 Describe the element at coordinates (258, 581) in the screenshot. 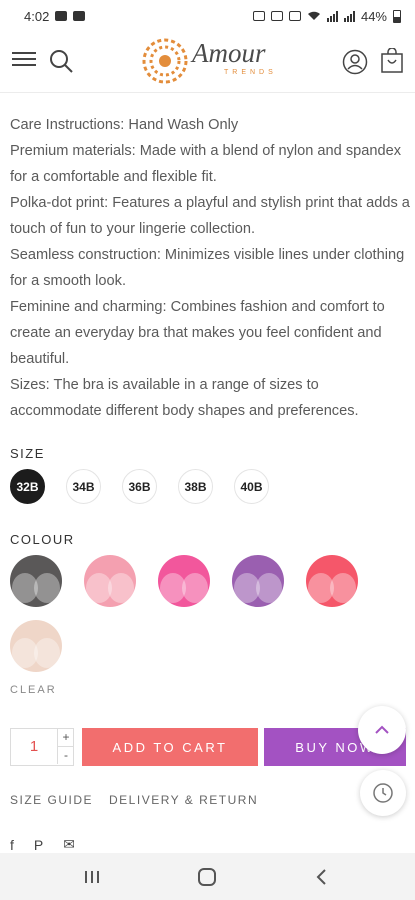

I see `colour-swatch-purple` at that location.